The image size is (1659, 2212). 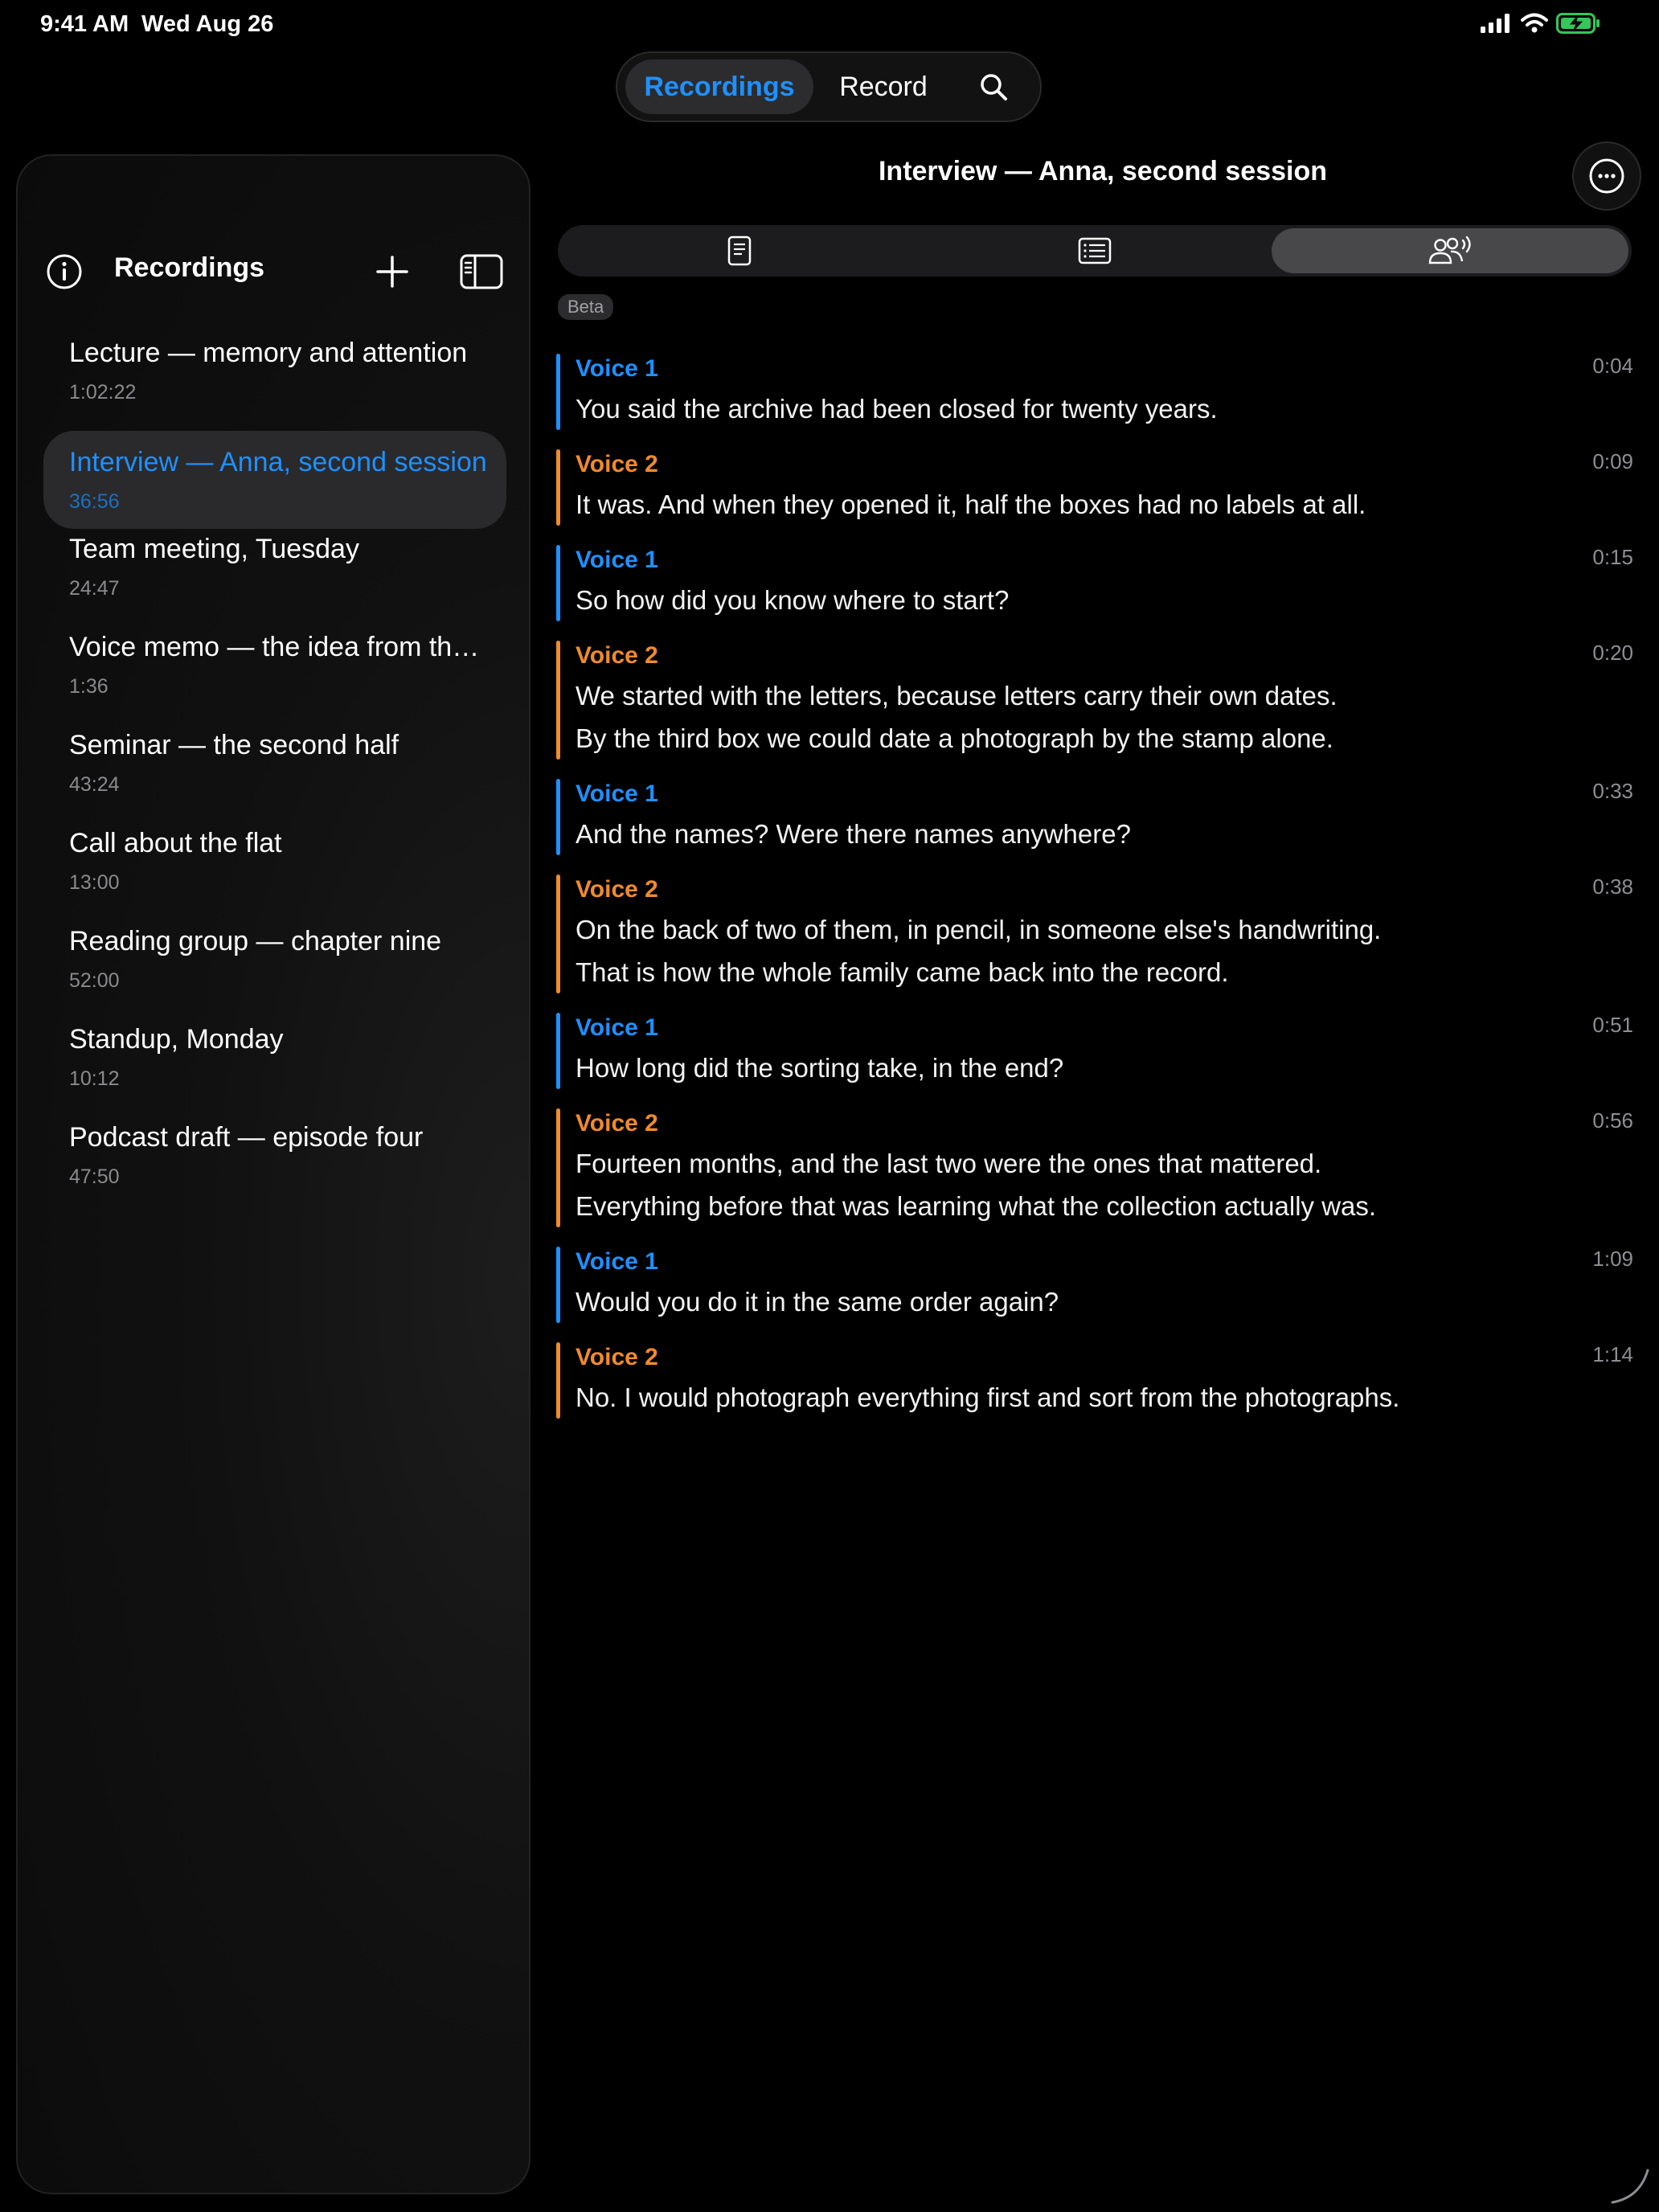 I want to click on document-icon, so click(x=739, y=251).